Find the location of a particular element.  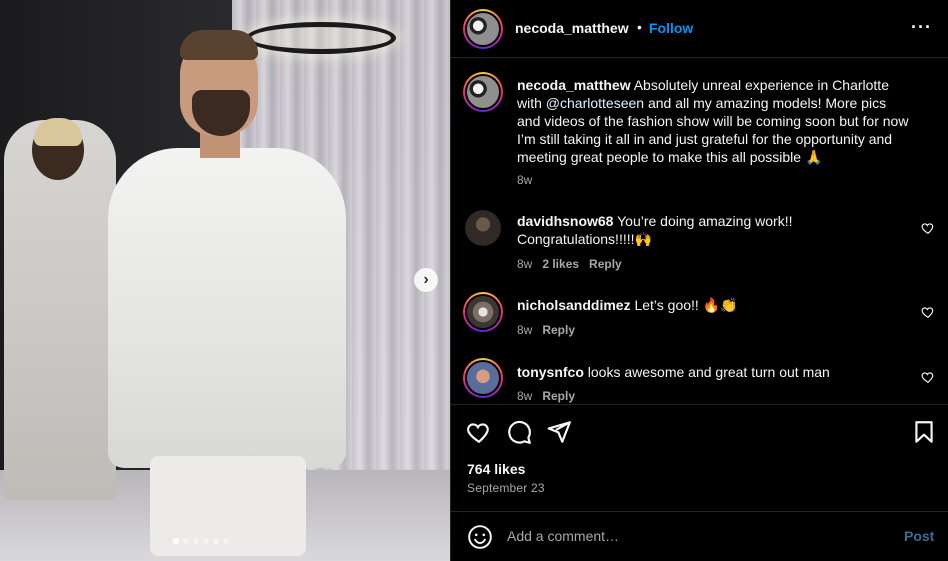

photo-background-model-hair is located at coordinates (58, 132).